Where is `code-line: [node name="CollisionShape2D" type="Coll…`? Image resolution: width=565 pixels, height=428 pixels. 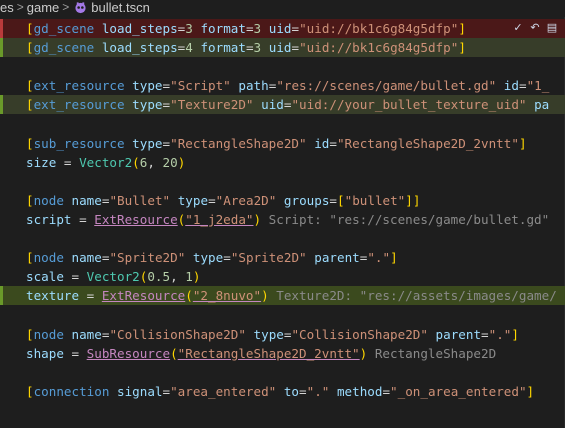 code-line: [node name="CollisionShape2D" type="Coll… is located at coordinates (282, 334).